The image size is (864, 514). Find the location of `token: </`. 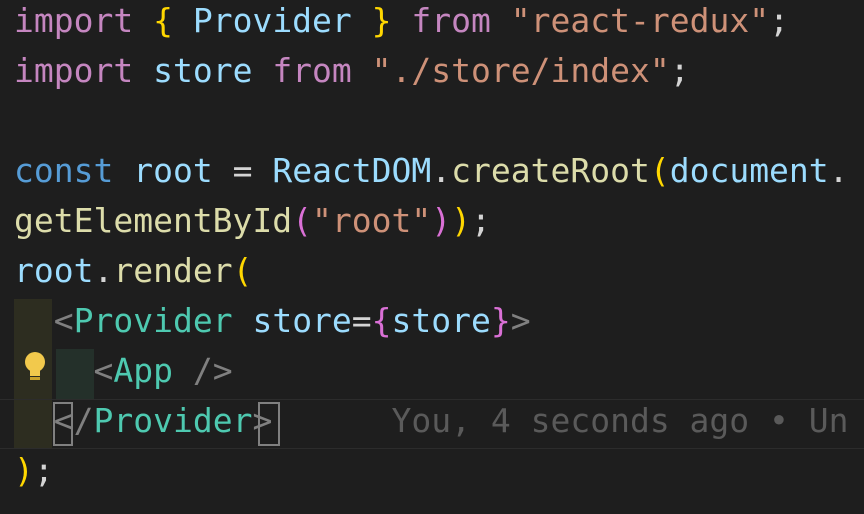

token: </ is located at coordinates (73, 420).